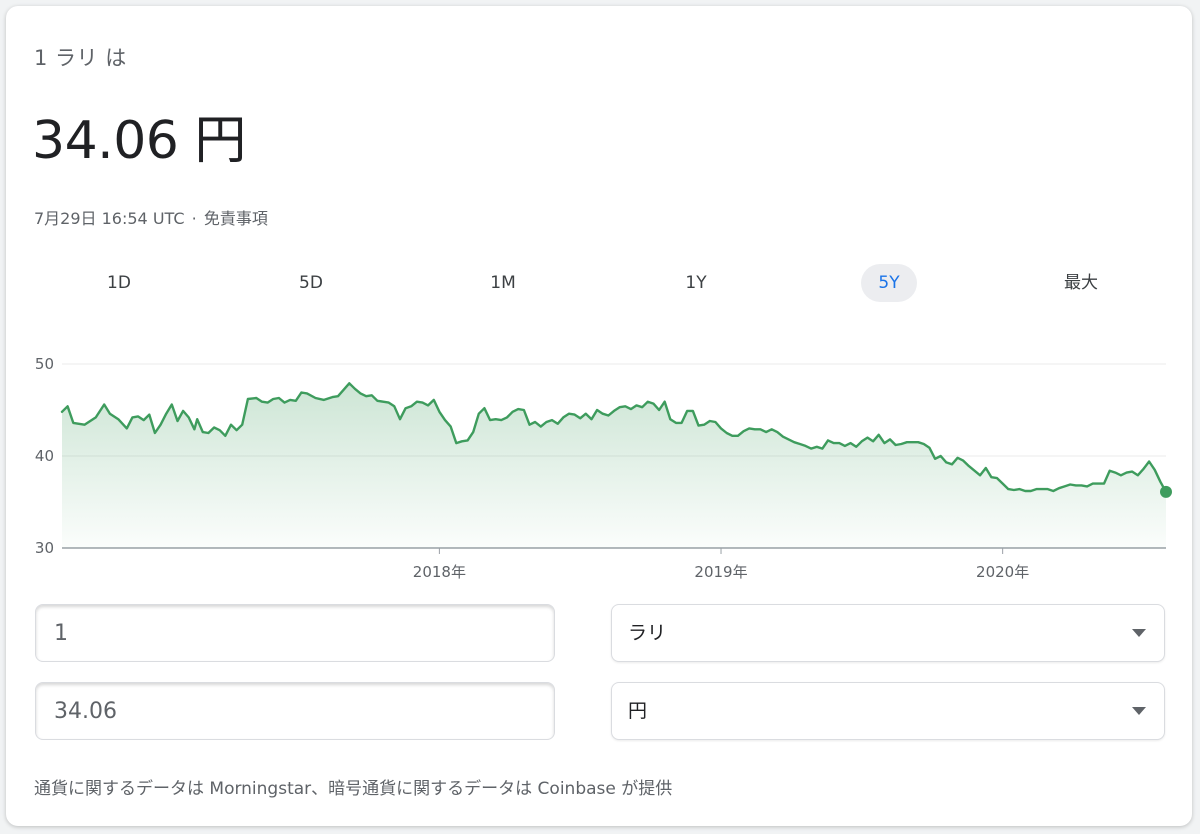 This screenshot has width=1200, height=834. What do you see at coordinates (503, 283) in the screenshot?
I see `tab-1m: 1M` at bounding box center [503, 283].